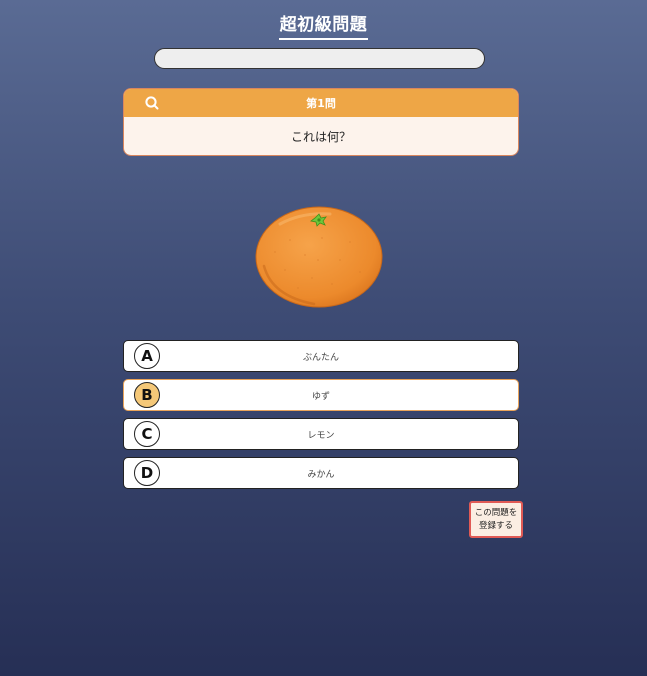  Describe the element at coordinates (319, 58) in the screenshot. I see `progress-bar` at that location.